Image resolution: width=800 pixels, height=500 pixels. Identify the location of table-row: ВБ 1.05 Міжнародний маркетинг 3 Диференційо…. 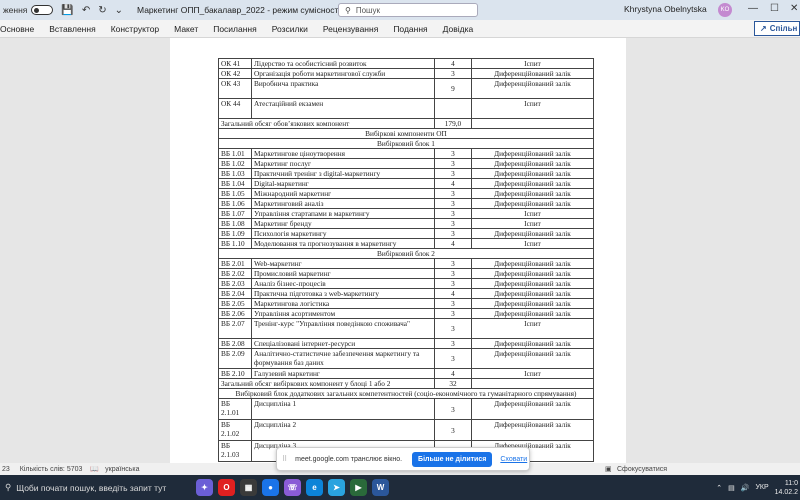
(406, 193).